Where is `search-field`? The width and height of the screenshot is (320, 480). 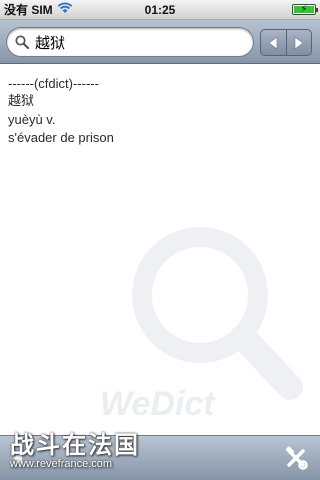 search-field is located at coordinates (130, 42).